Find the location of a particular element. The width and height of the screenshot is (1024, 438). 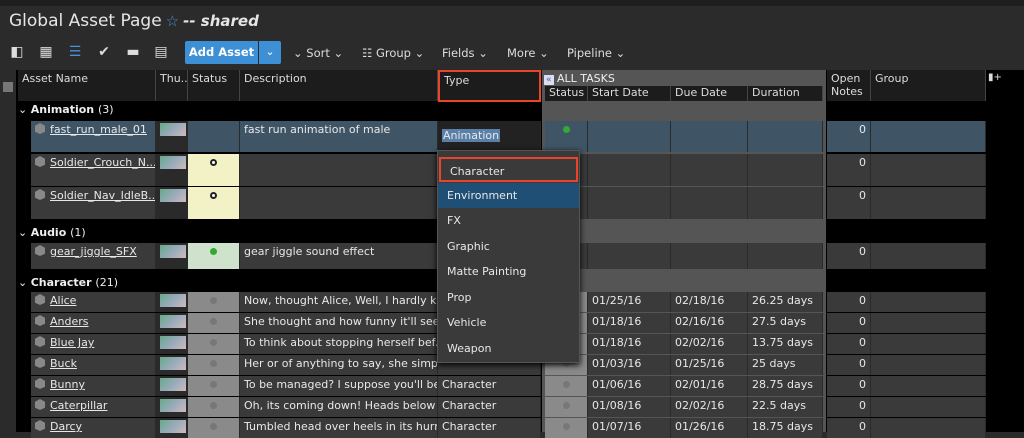

cell-thumb is located at coordinates (172, 323).